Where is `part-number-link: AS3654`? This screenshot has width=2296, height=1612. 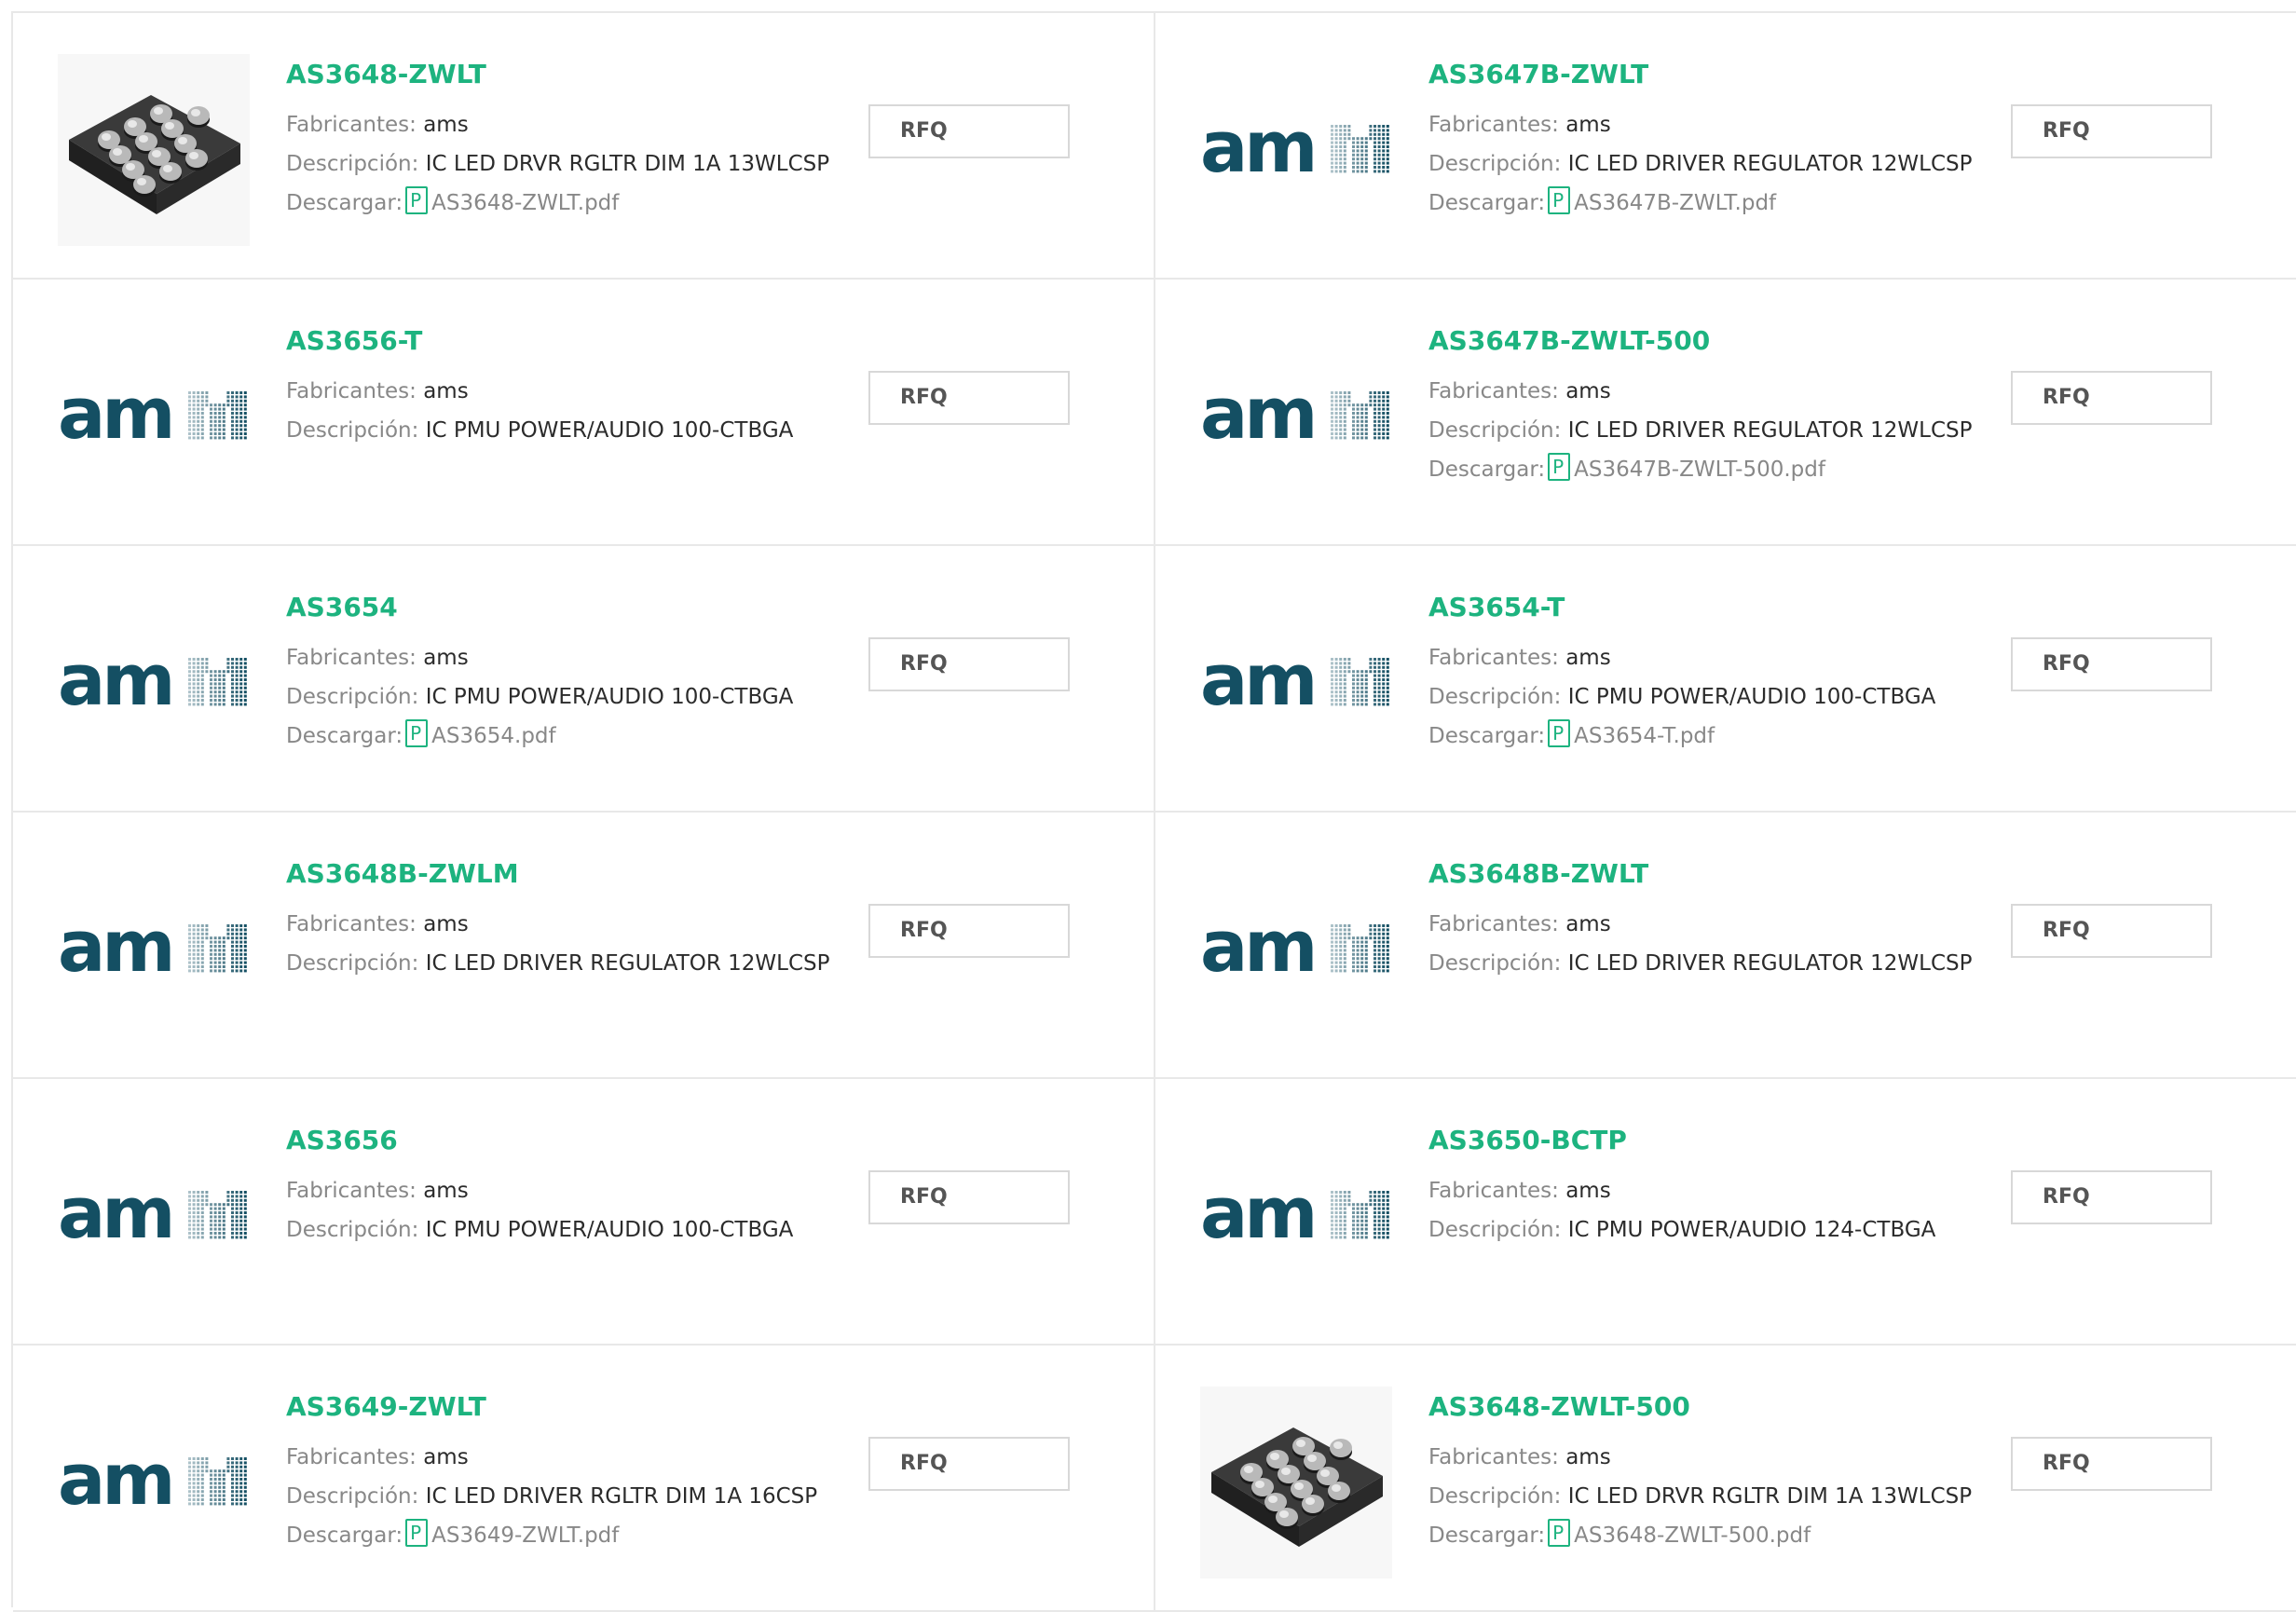 part-number-link: AS3654 is located at coordinates (575, 607).